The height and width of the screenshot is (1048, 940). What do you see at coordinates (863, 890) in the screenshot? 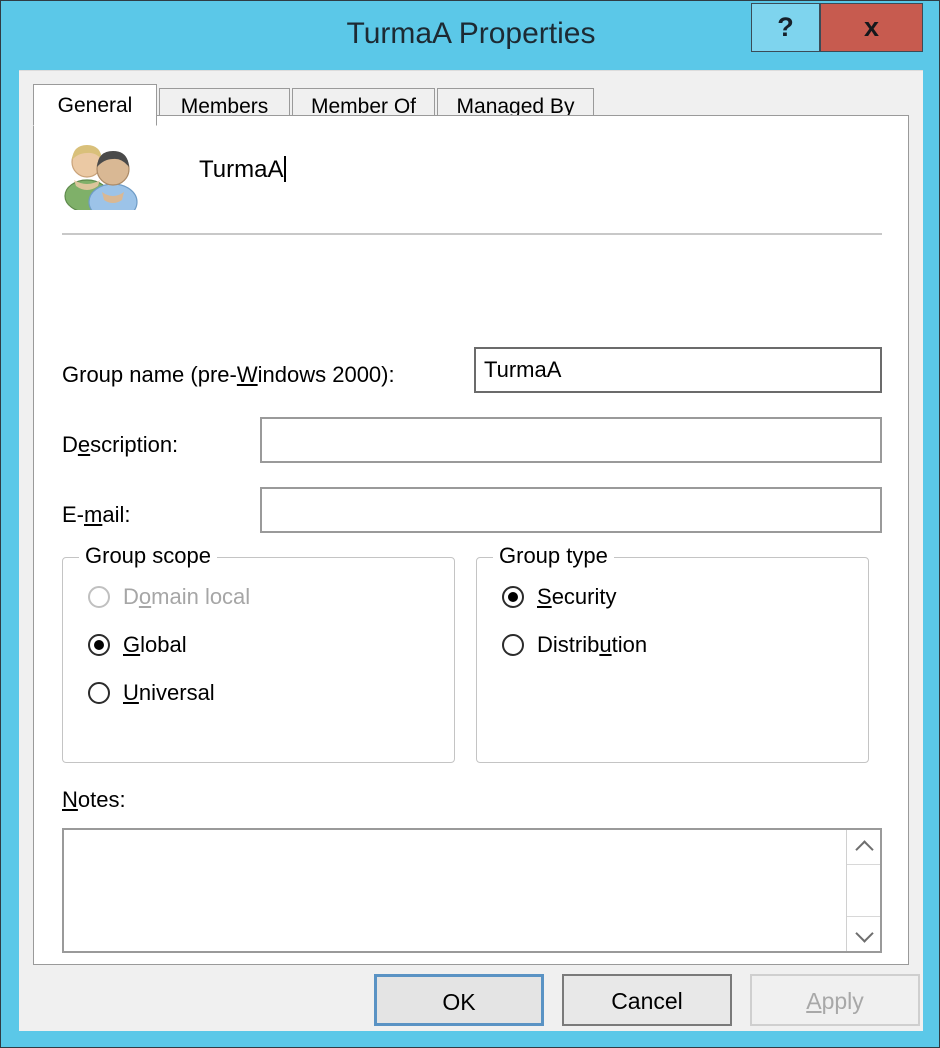
I see `notes-scrollbar` at bounding box center [863, 890].